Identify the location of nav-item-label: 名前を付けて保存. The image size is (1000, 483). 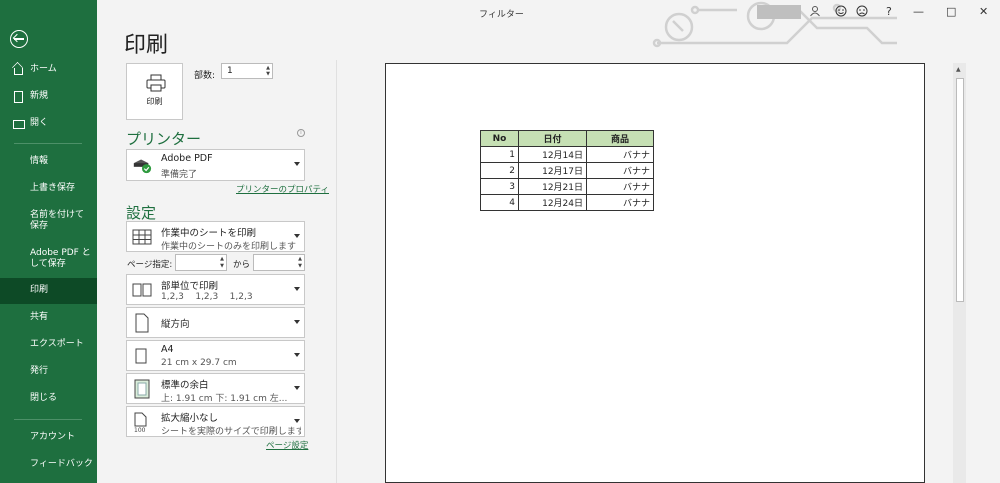
(57, 220).